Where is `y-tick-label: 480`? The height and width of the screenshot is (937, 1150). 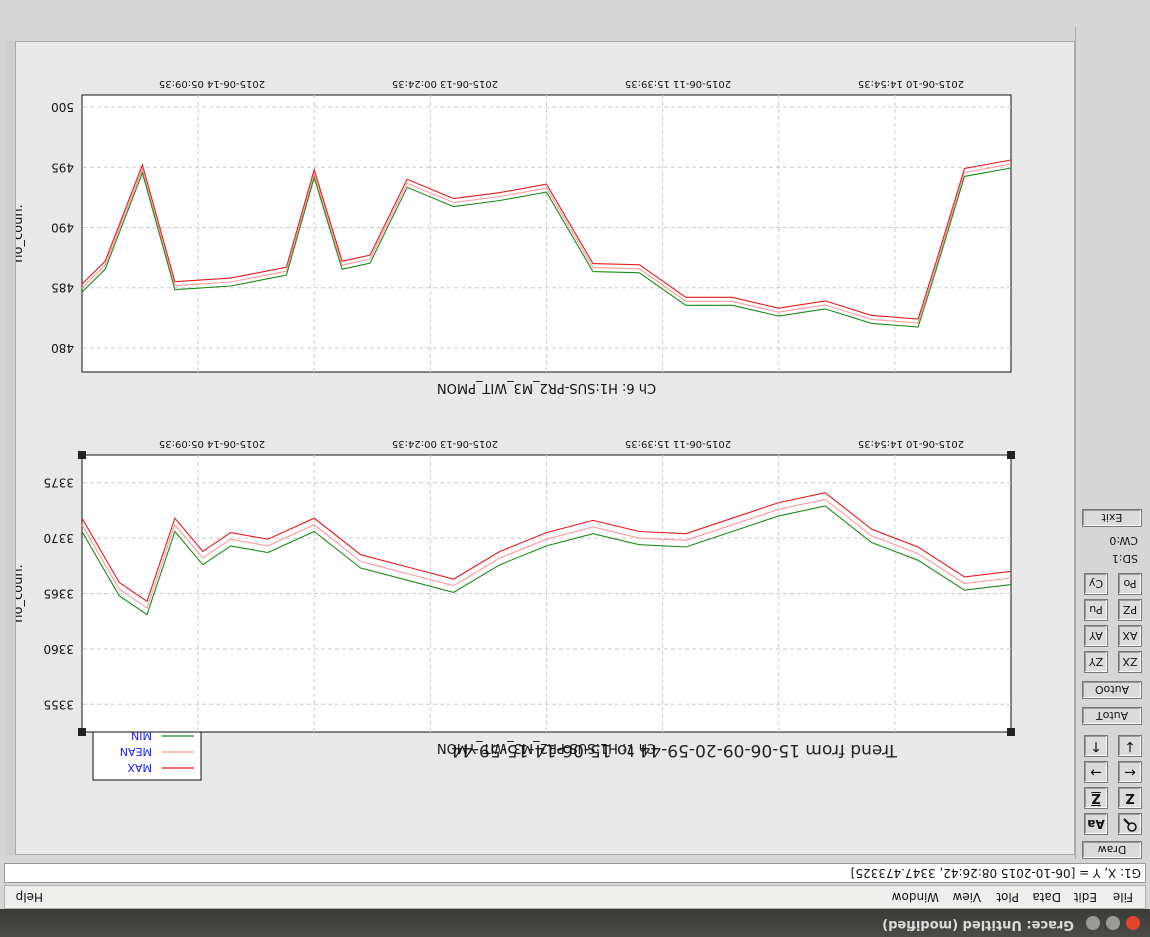 y-tick-label: 480 is located at coordinates (62, 348).